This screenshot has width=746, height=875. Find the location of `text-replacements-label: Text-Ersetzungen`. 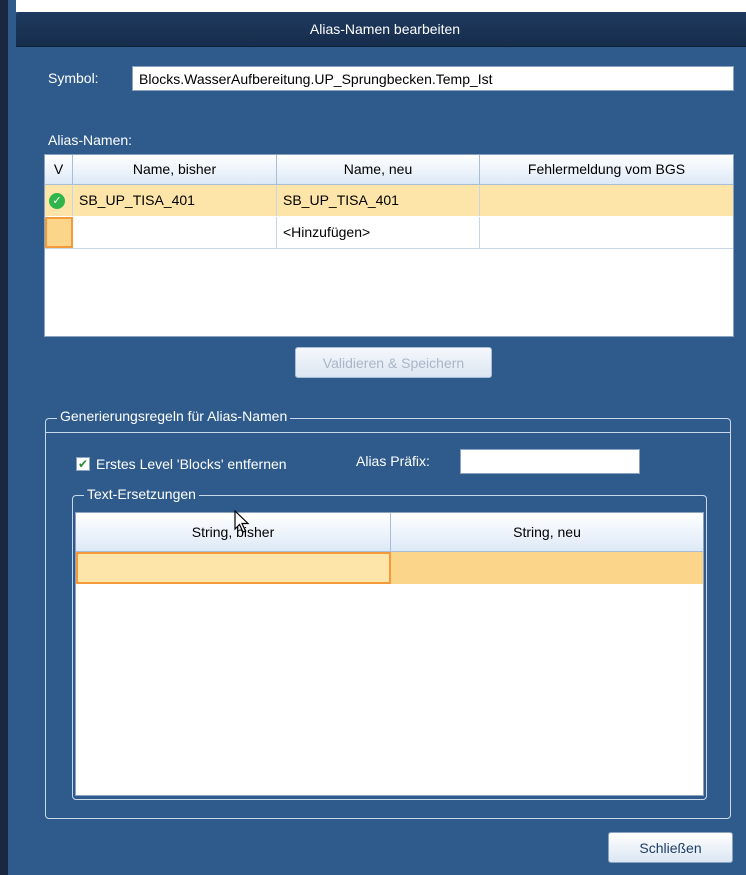

text-replacements-label: Text-Ersetzungen is located at coordinates (141, 494).